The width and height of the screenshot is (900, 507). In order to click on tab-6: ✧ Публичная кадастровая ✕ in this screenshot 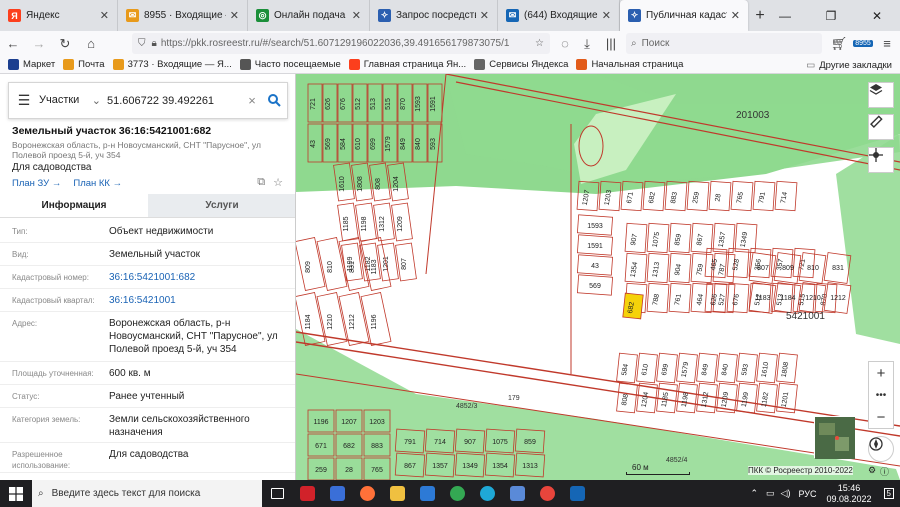, I will do `click(684, 15)`.